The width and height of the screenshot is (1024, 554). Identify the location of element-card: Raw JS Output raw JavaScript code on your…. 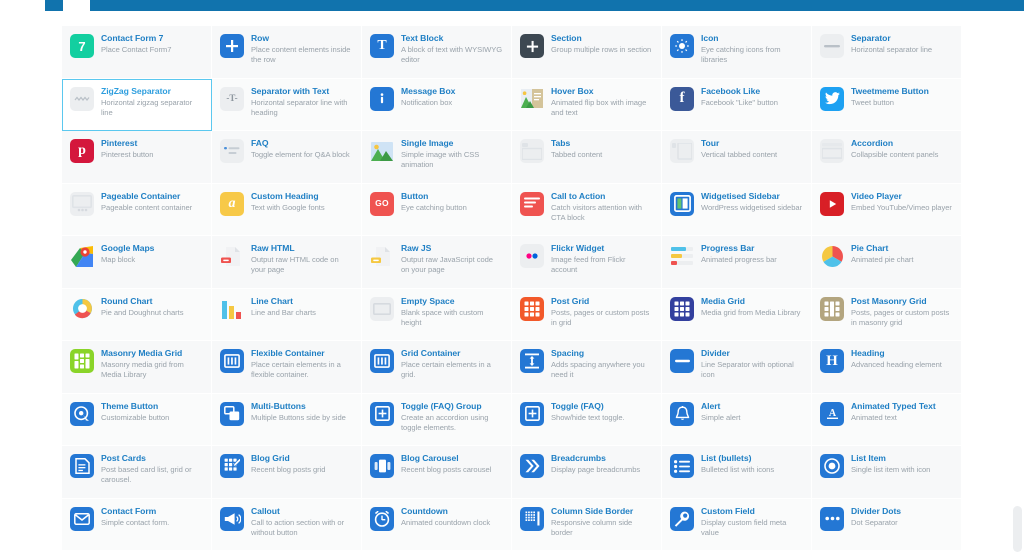
(437, 262).